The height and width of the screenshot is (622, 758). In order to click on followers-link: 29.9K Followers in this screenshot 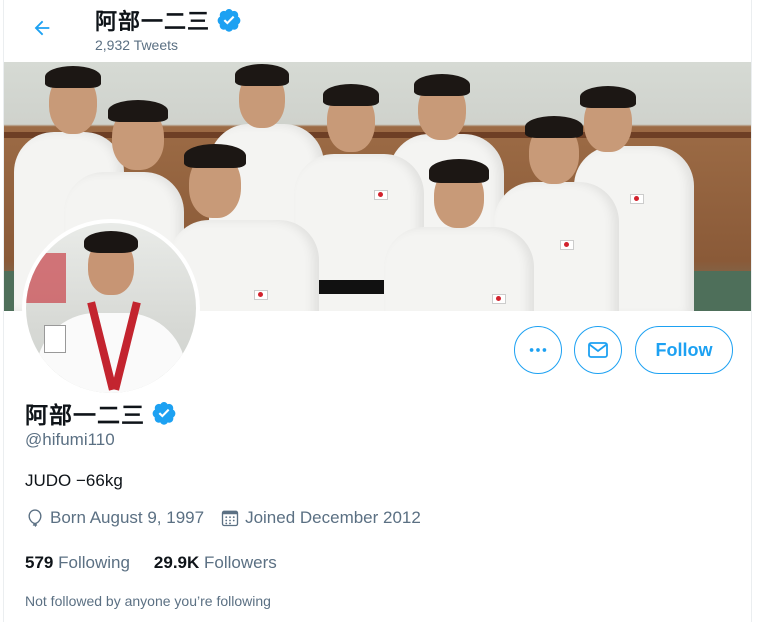, I will do `click(215, 563)`.